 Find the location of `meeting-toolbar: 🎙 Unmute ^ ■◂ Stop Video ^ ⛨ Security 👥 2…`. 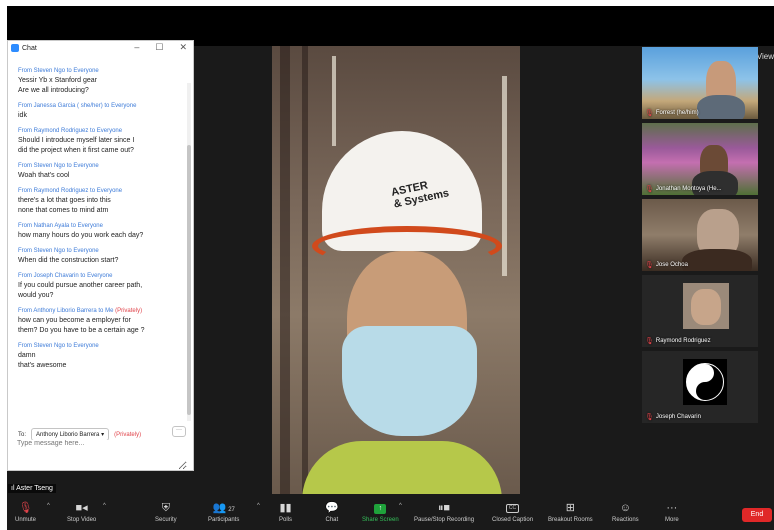

meeting-toolbar: 🎙 Unmute ^ ■◂ Stop Video ^ ⛨ Security 👥 2… is located at coordinates (390, 515).